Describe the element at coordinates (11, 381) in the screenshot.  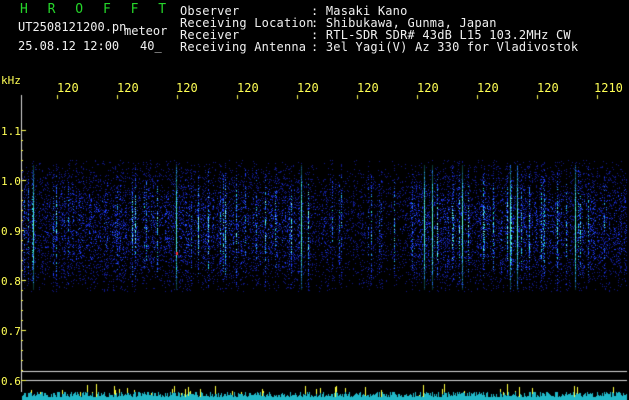
I see `y-tick-label: 0.6` at that location.